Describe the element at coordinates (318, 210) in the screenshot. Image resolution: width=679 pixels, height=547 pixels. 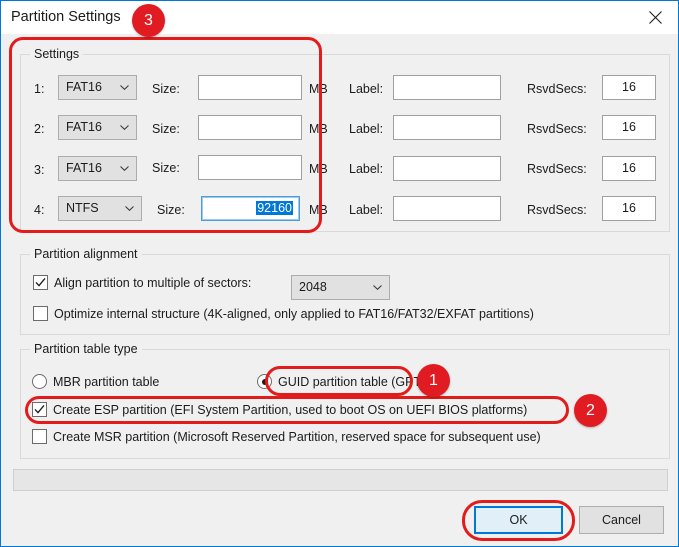
I see `mb-unit-4: MB` at that location.